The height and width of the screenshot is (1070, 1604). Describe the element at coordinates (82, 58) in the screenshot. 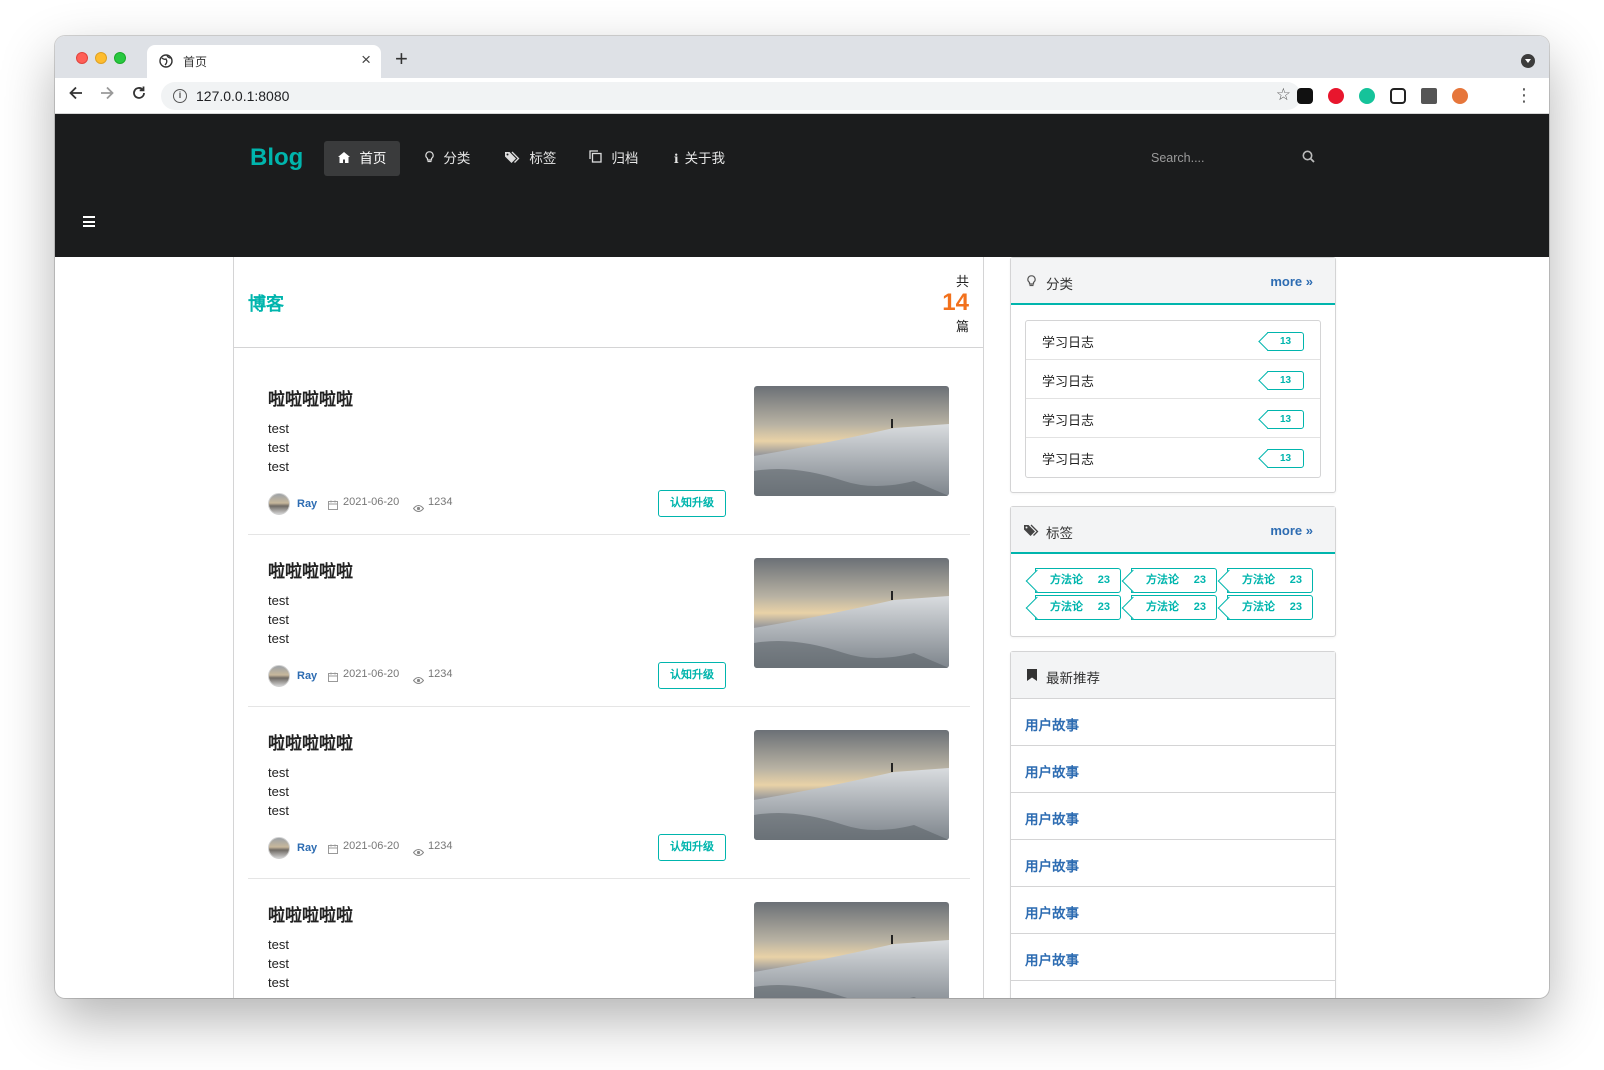

I see `close-window-button` at that location.